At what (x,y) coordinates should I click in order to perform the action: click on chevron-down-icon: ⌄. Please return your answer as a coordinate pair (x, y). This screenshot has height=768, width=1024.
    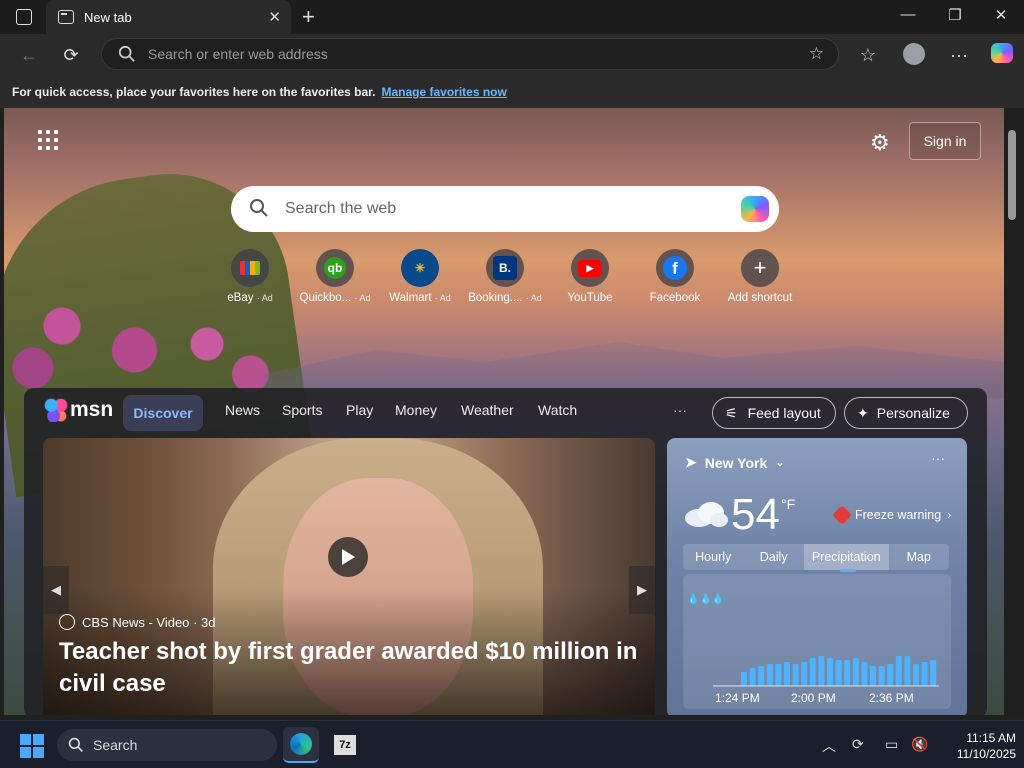
    Looking at the image, I should click on (780, 463).